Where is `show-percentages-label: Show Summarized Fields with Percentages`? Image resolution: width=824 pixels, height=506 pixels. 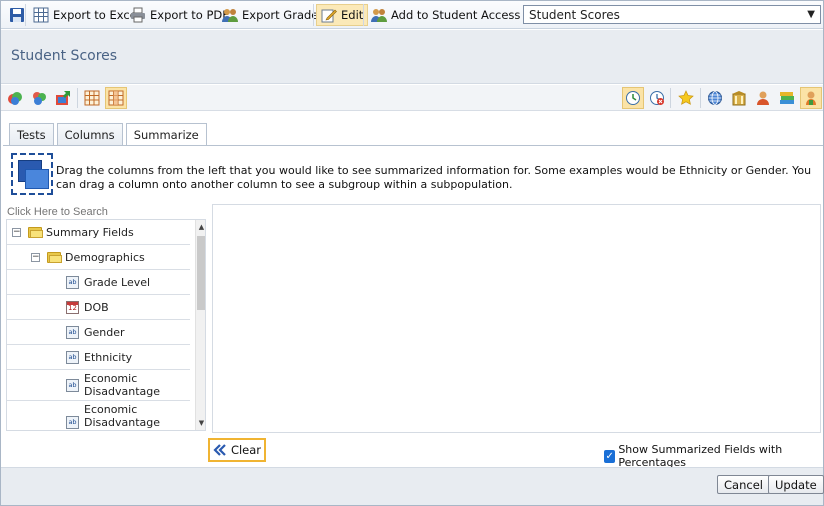
show-percentages-label: Show Summarized Fields with Percentages is located at coordinates (700, 456).